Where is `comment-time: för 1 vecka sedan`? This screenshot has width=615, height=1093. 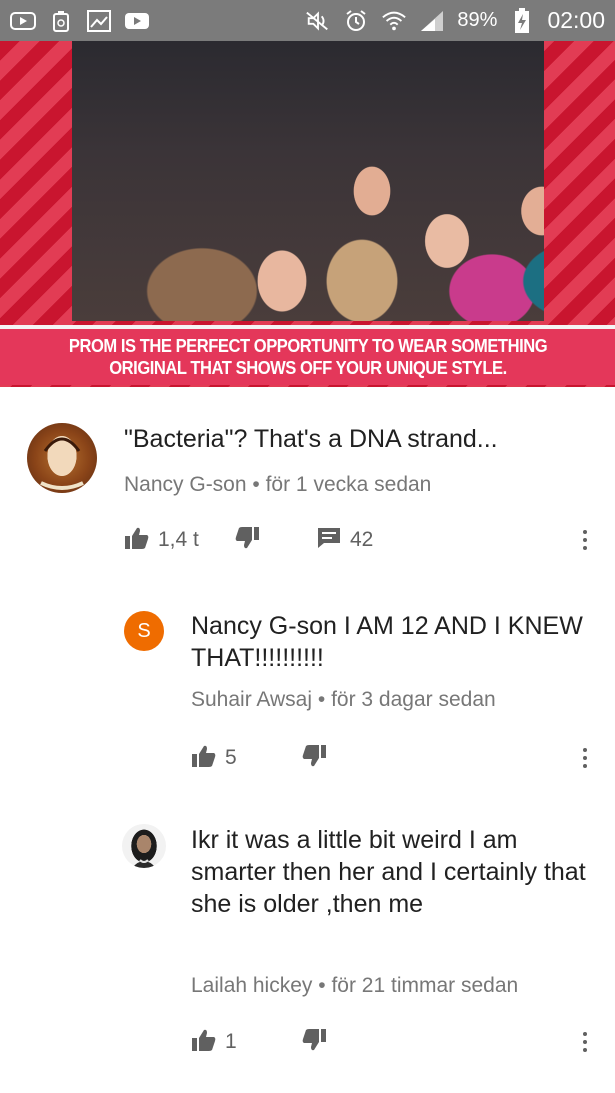
comment-time: för 1 vecka sedan is located at coordinates (348, 484).